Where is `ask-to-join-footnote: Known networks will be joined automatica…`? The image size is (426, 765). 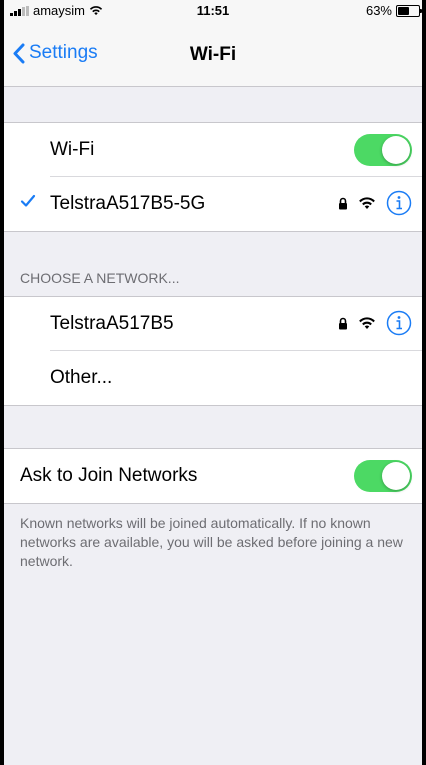 ask-to-join-footnote: Known networks will be joined automatica… is located at coordinates (211, 542).